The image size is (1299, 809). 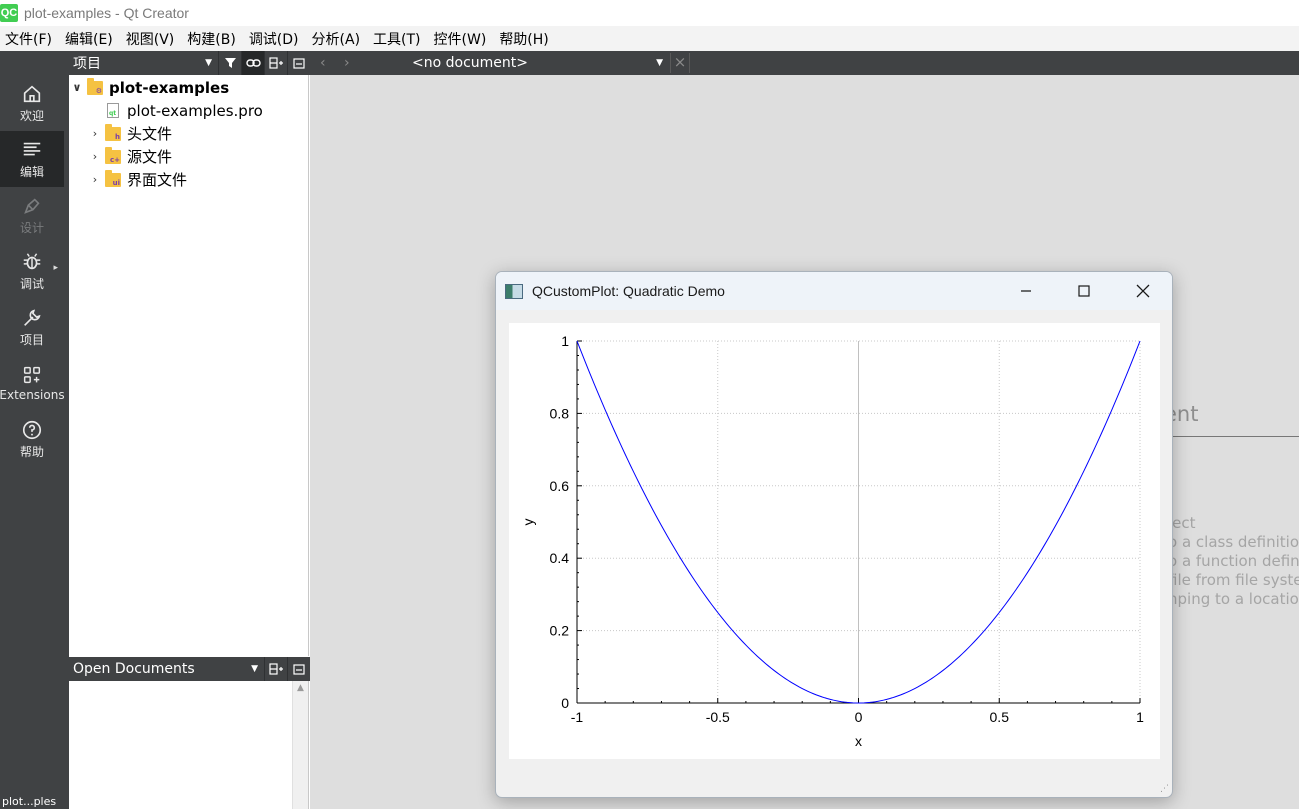 I want to click on tree-item-label: plot-examples.pro, so click(x=195, y=110).